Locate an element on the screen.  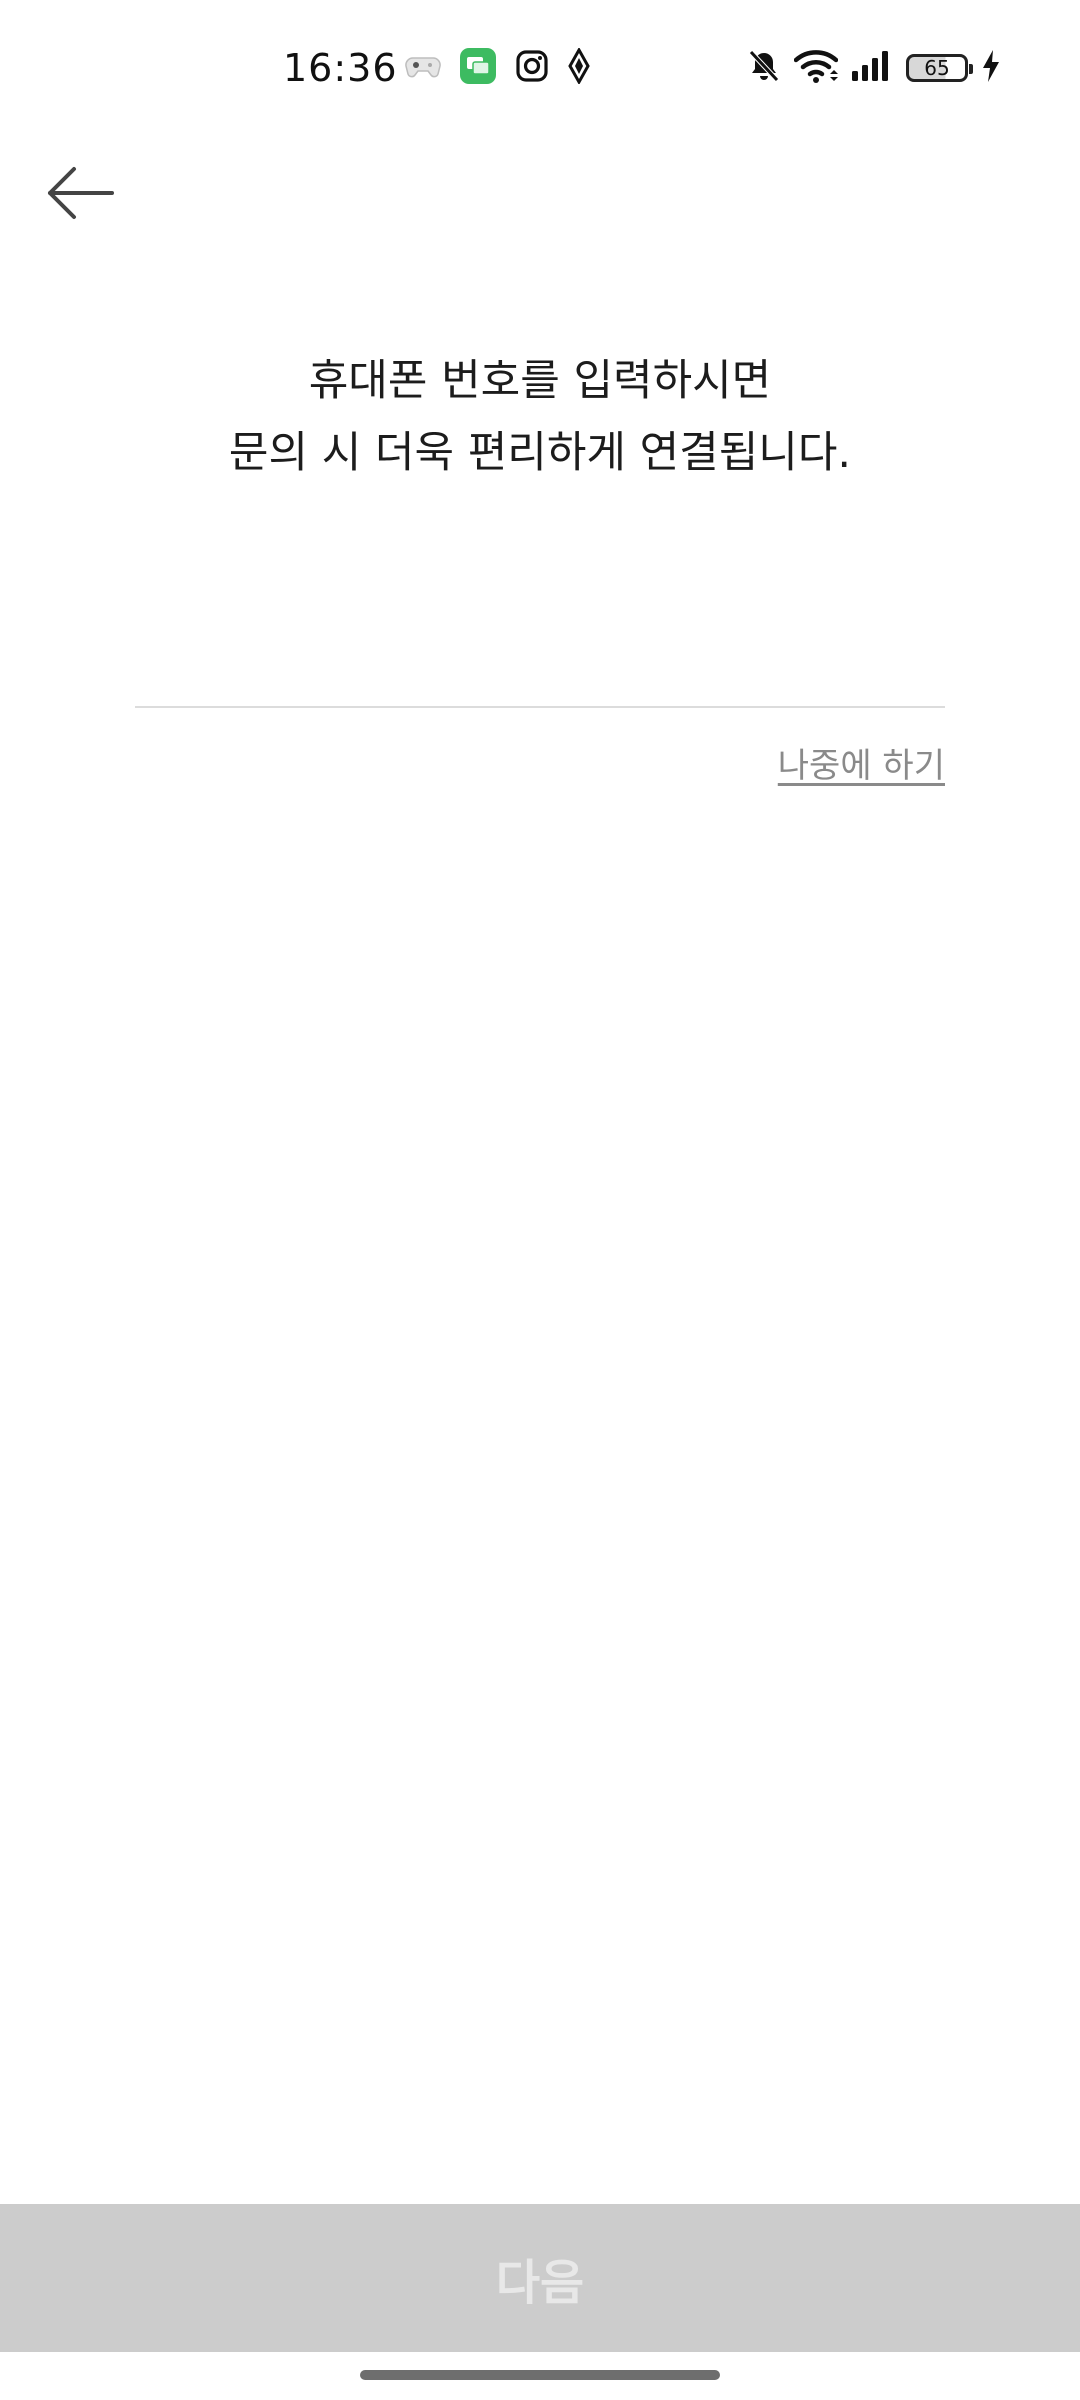
status-time: 16:36 is located at coordinates (340, 68).